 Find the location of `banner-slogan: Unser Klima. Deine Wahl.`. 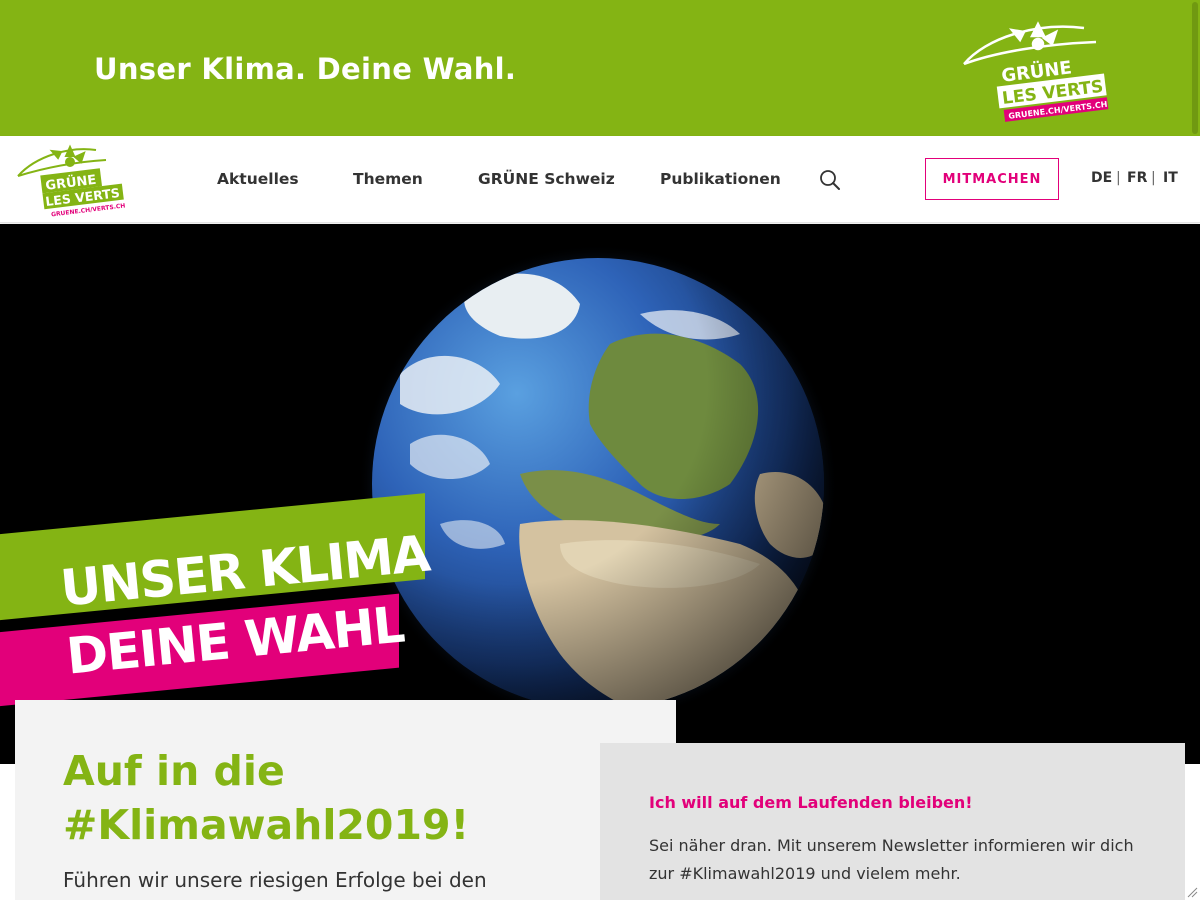

banner-slogan: Unser Klima. Deine Wahl. is located at coordinates (305, 69).